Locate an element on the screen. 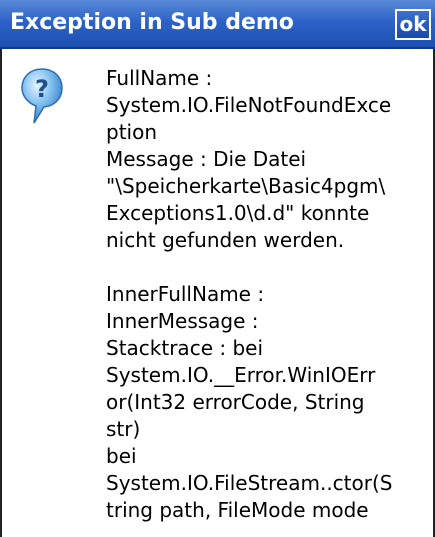  window-title: Exception in Sub demo is located at coordinates (152, 22).